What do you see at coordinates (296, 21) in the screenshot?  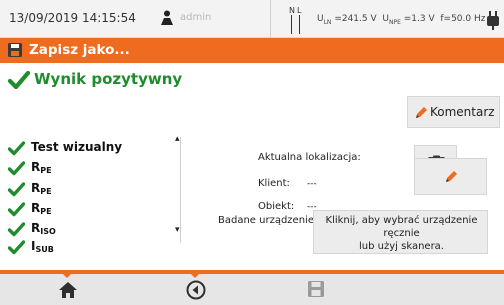 I see `phase-indicator: N L` at bounding box center [296, 21].